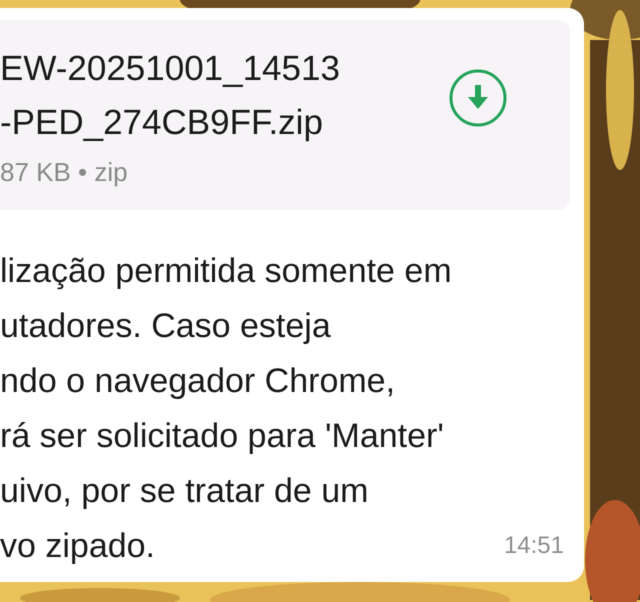 This screenshot has height=602, width=640. I want to click on message-text: rá ser solicitado para 'Manter', so click(222, 436).